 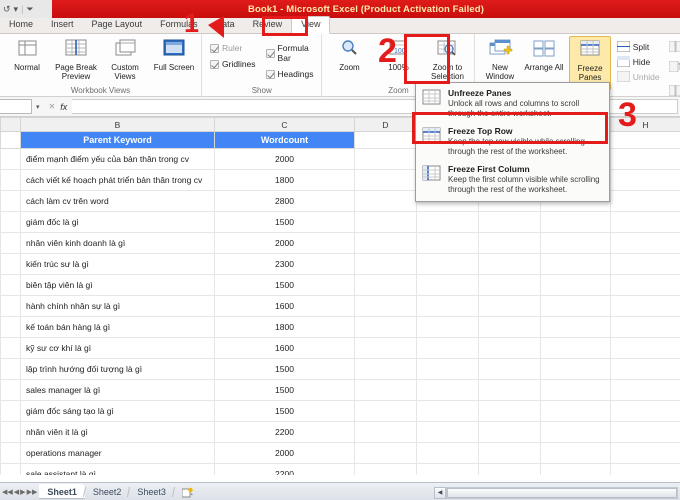 I want to click on row-cell-keyword: cách làm cv trên word, so click(x=117, y=201).